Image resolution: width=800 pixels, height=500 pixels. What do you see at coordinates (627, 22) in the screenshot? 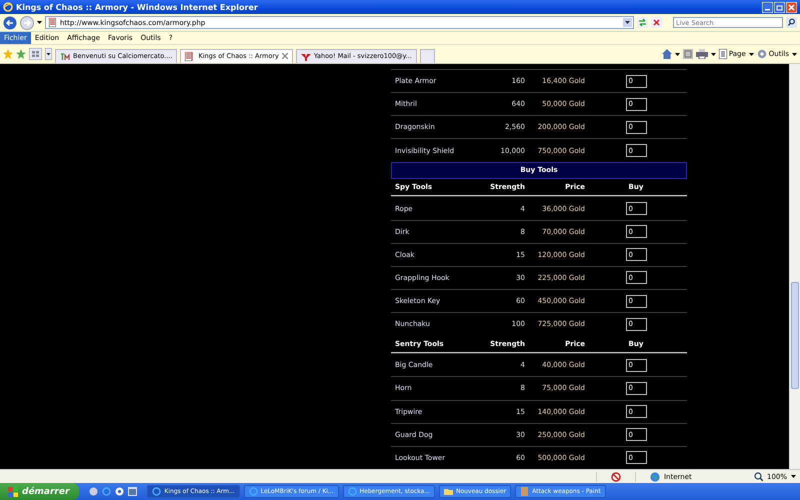
I see `dropdown-icon` at bounding box center [627, 22].